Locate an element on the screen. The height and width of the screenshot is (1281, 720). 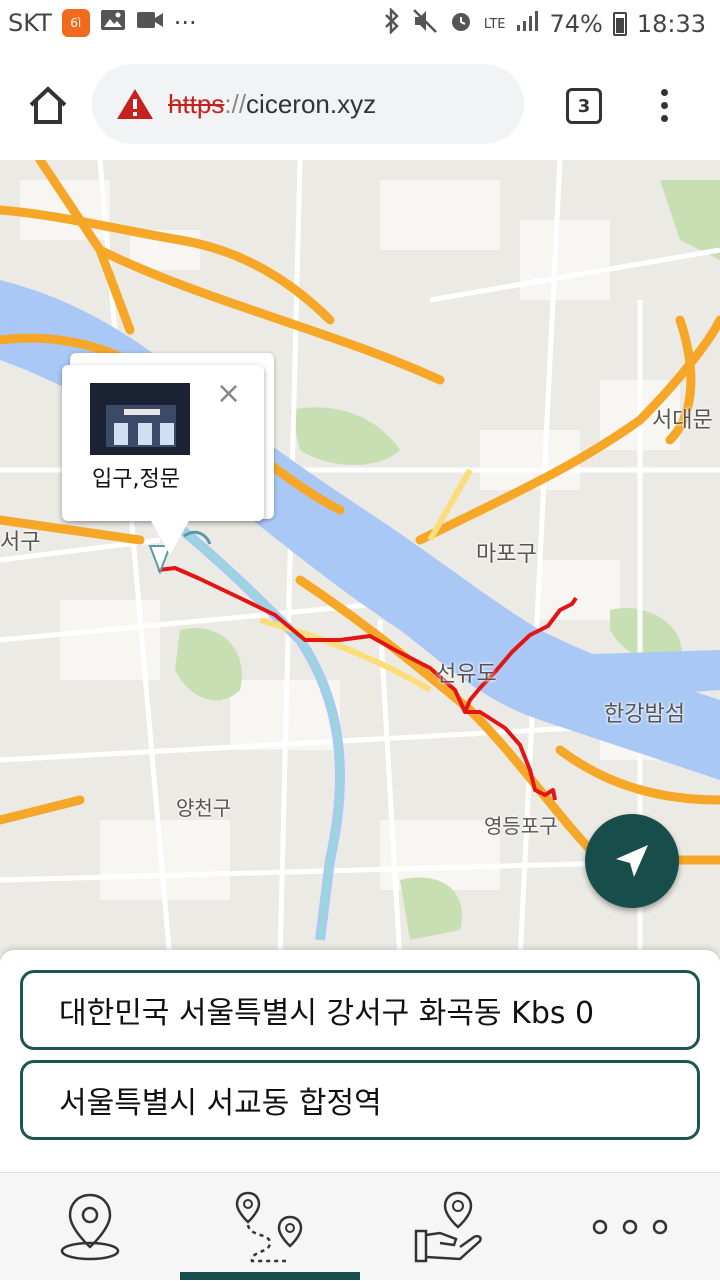
carrier-label: SKT is located at coordinates (30, 23).